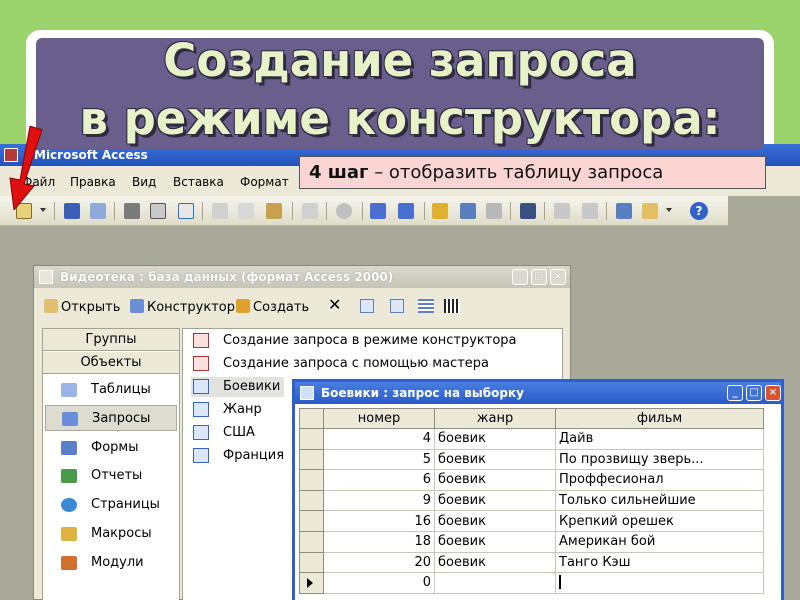 The image size is (800, 600). Describe the element at coordinates (111, 563) in the screenshot. I see `object-modules: Модули` at that location.